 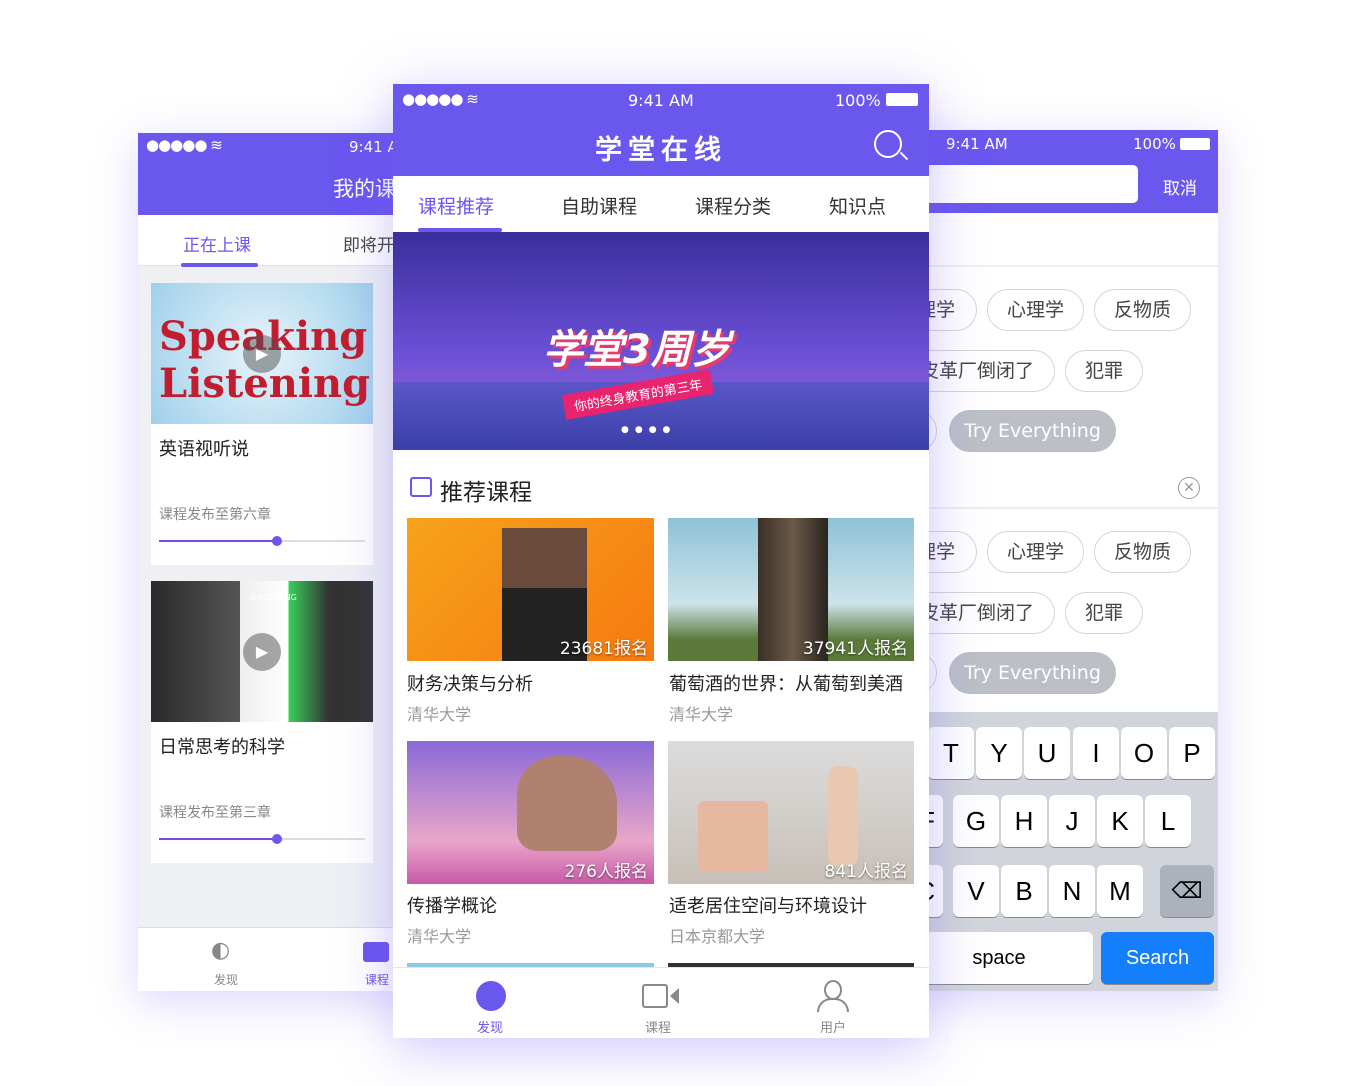 What do you see at coordinates (833, 990) in the screenshot?
I see `user-icon` at bounding box center [833, 990].